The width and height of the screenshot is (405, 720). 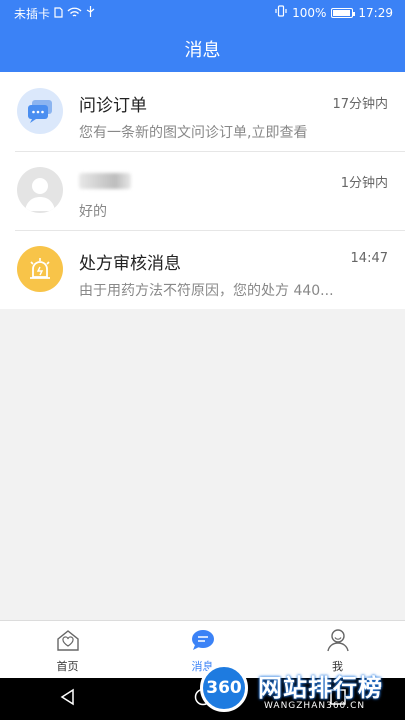 I want to click on message-item-chat: 1分钟内 好的, so click(x=202, y=190).